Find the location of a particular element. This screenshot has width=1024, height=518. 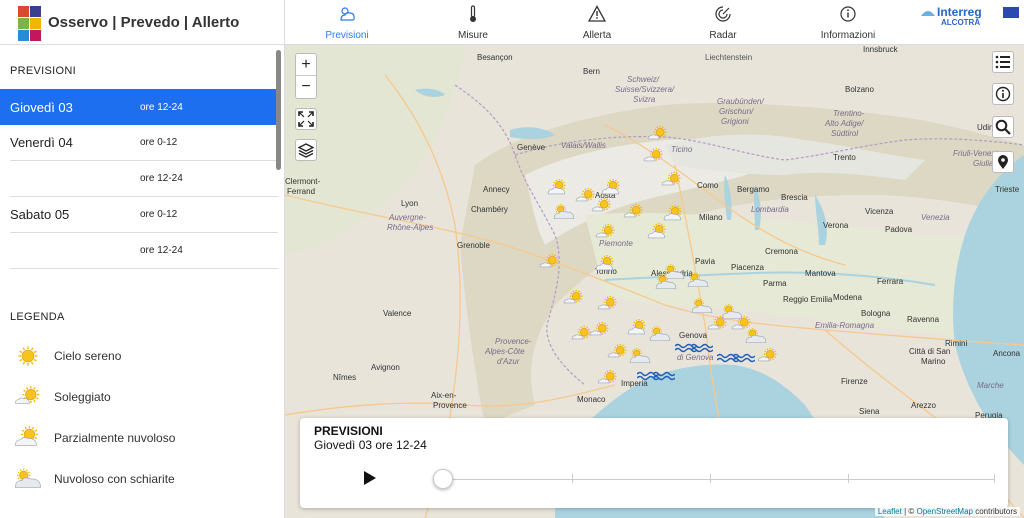

fullscreen-icon is located at coordinates (306, 119).